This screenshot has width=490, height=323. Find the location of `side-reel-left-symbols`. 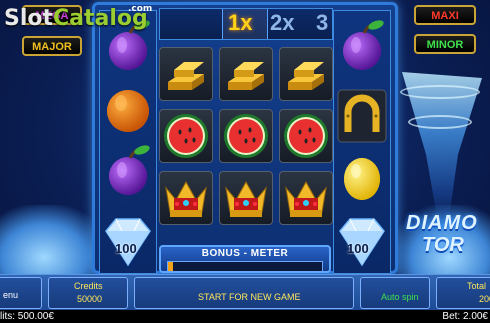

side-reel-left-symbols is located at coordinates (128, 143).